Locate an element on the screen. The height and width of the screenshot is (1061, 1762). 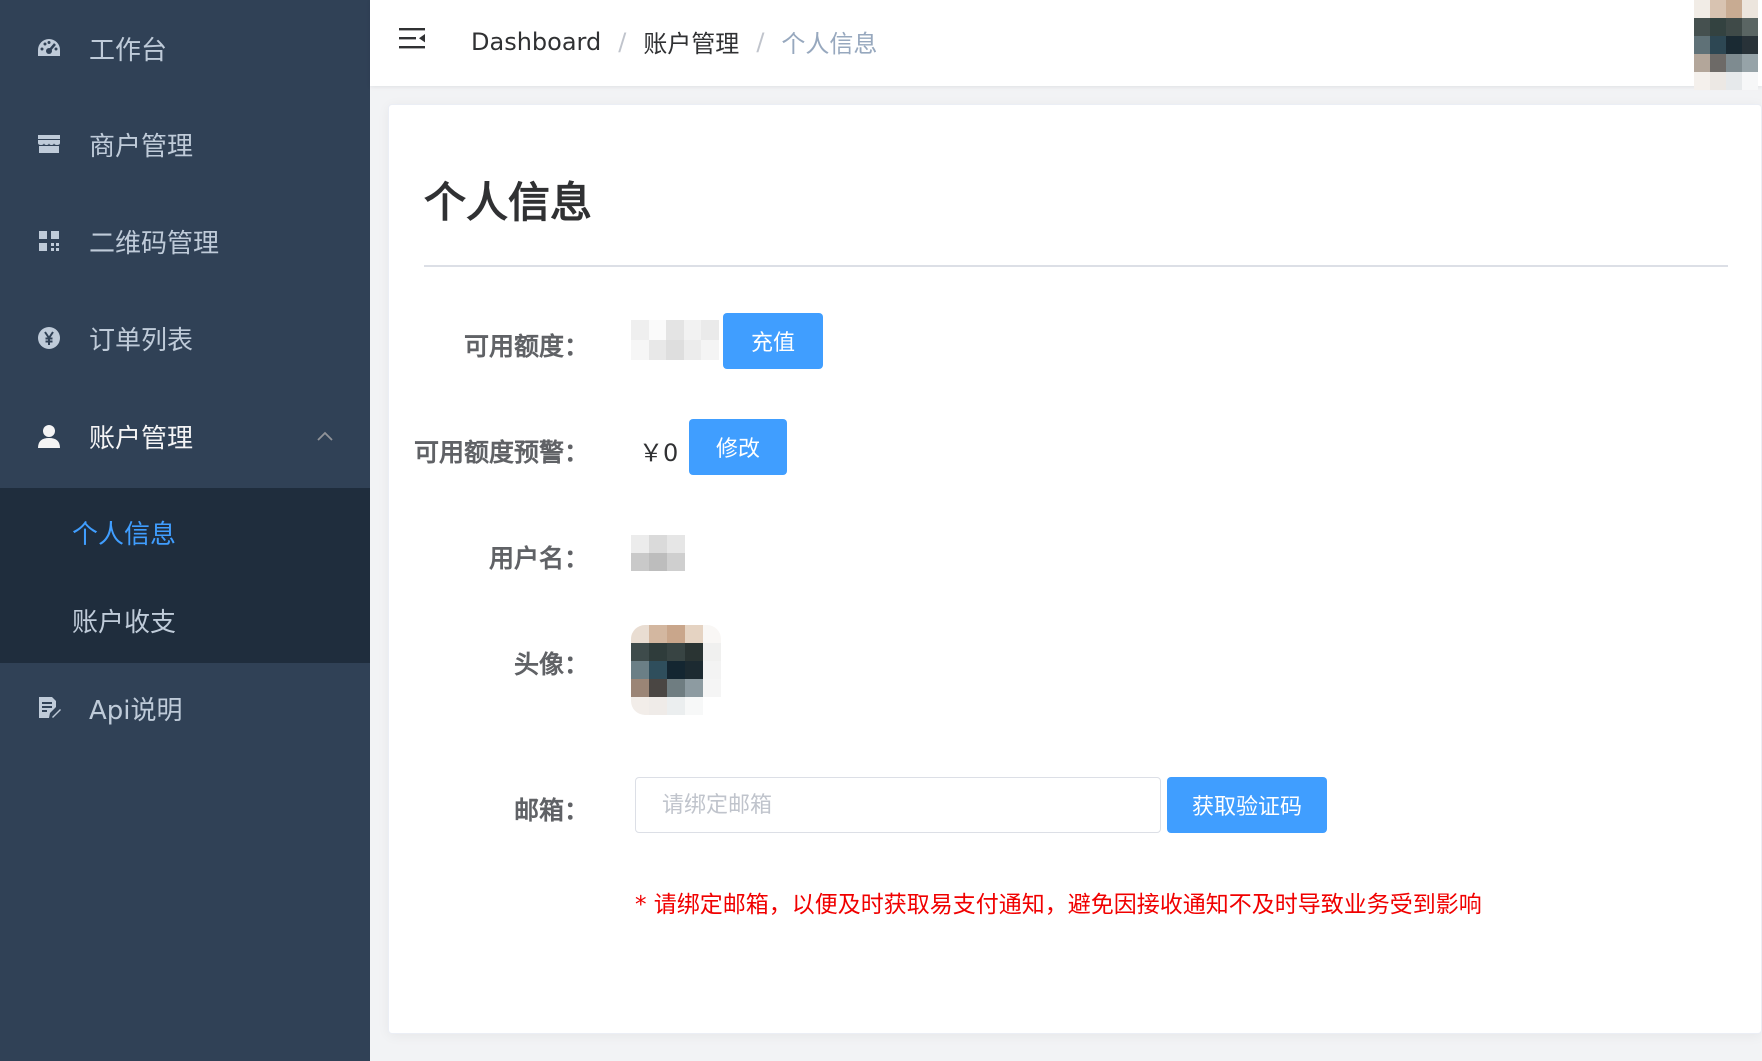
avatar-label: 头像： is located at coordinates (551, 664).